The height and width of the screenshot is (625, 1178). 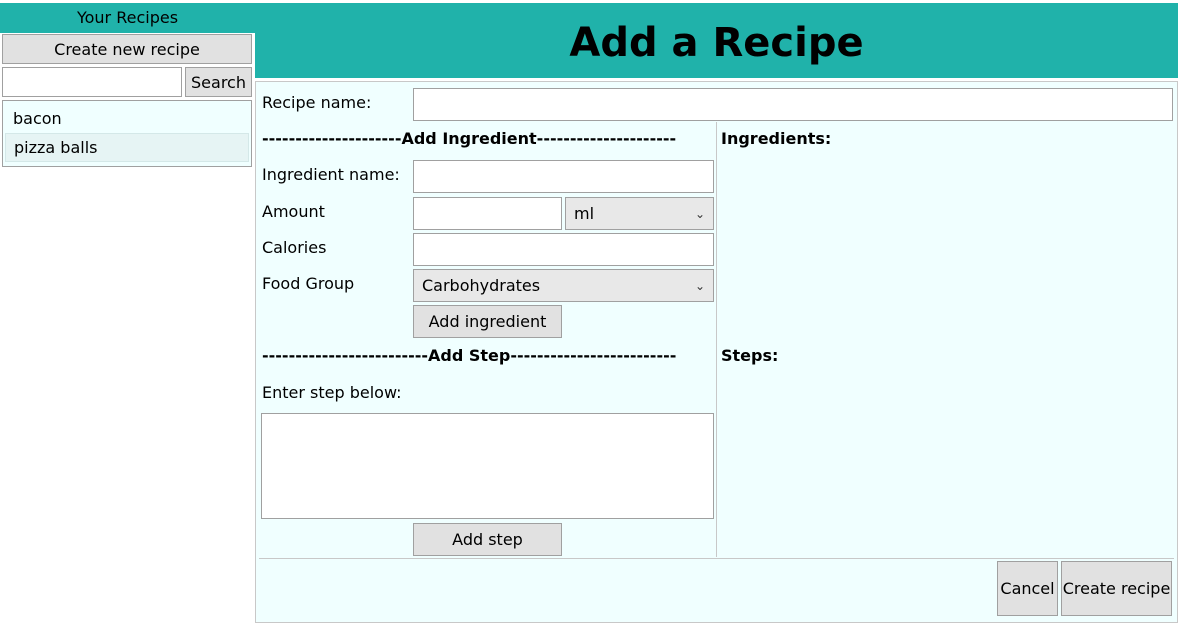 What do you see at coordinates (1116, 588) in the screenshot?
I see `create-recipe-button: Create recipe` at bounding box center [1116, 588].